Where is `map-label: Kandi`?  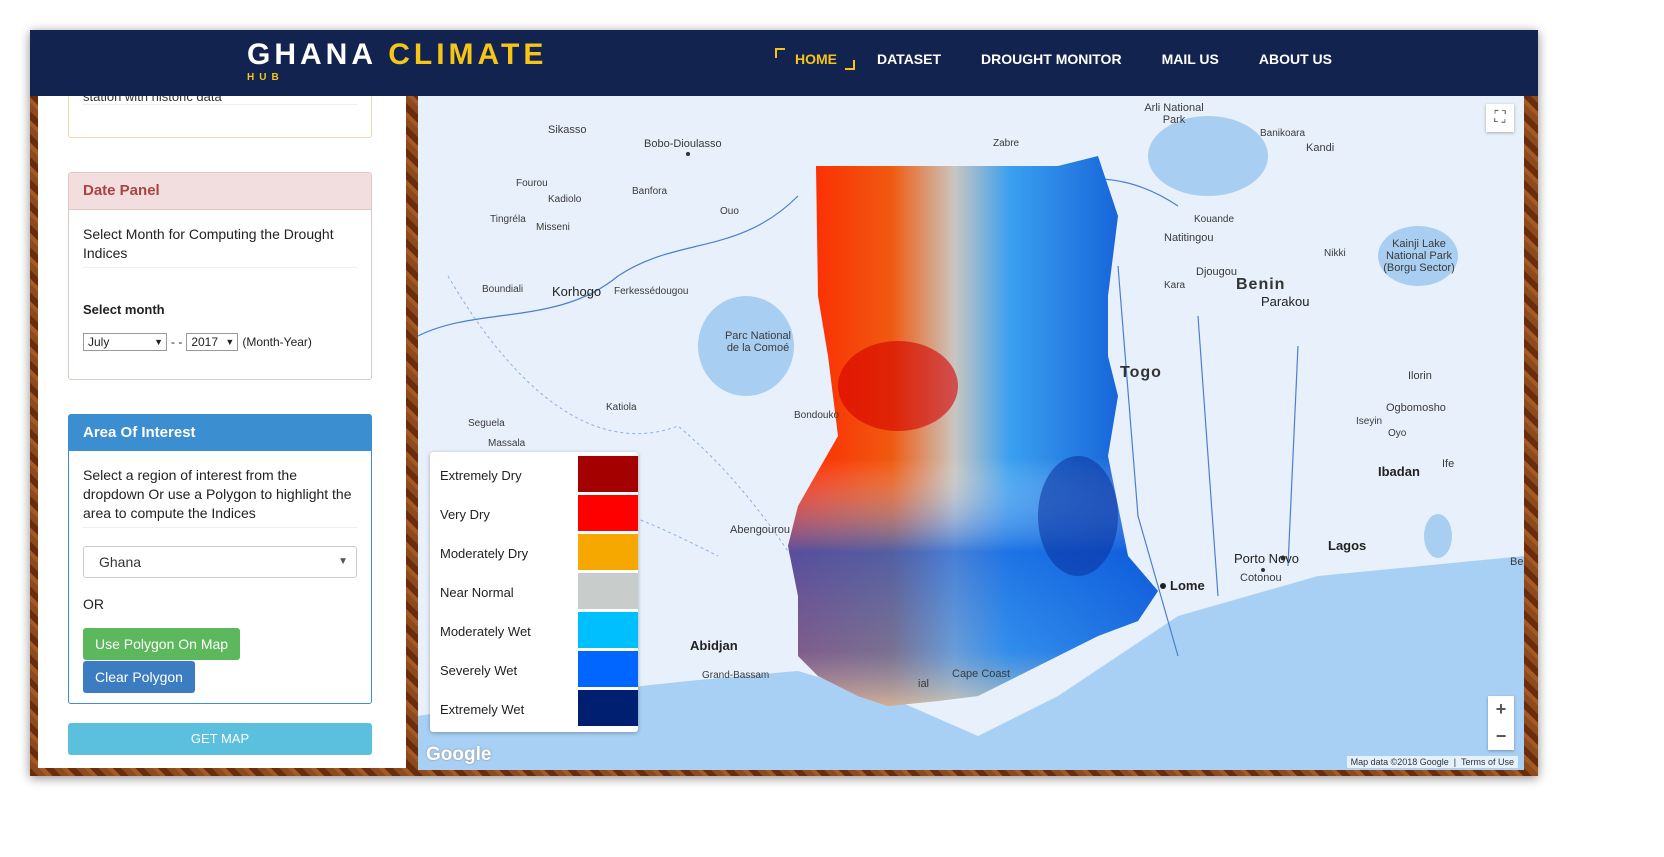 map-label: Kandi is located at coordinates (1320, 148).